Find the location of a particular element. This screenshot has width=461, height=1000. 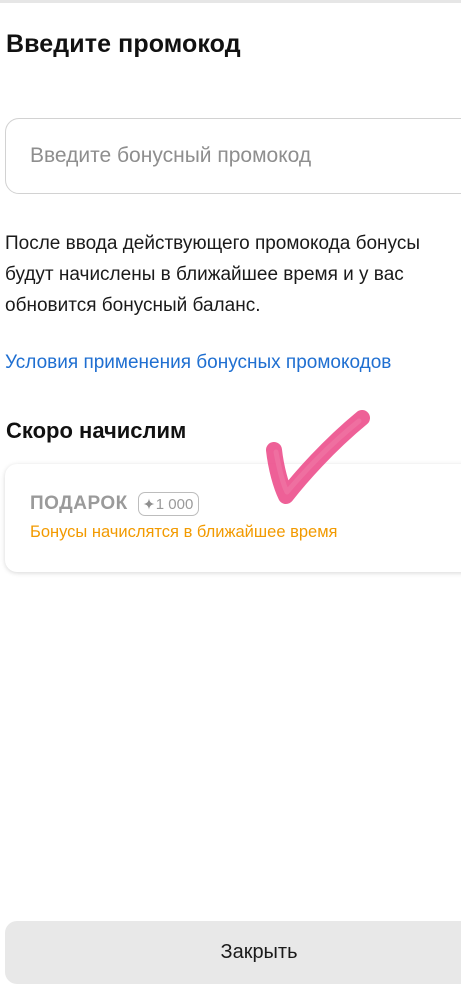

promo-code-input is located at coordinates (233, 156).